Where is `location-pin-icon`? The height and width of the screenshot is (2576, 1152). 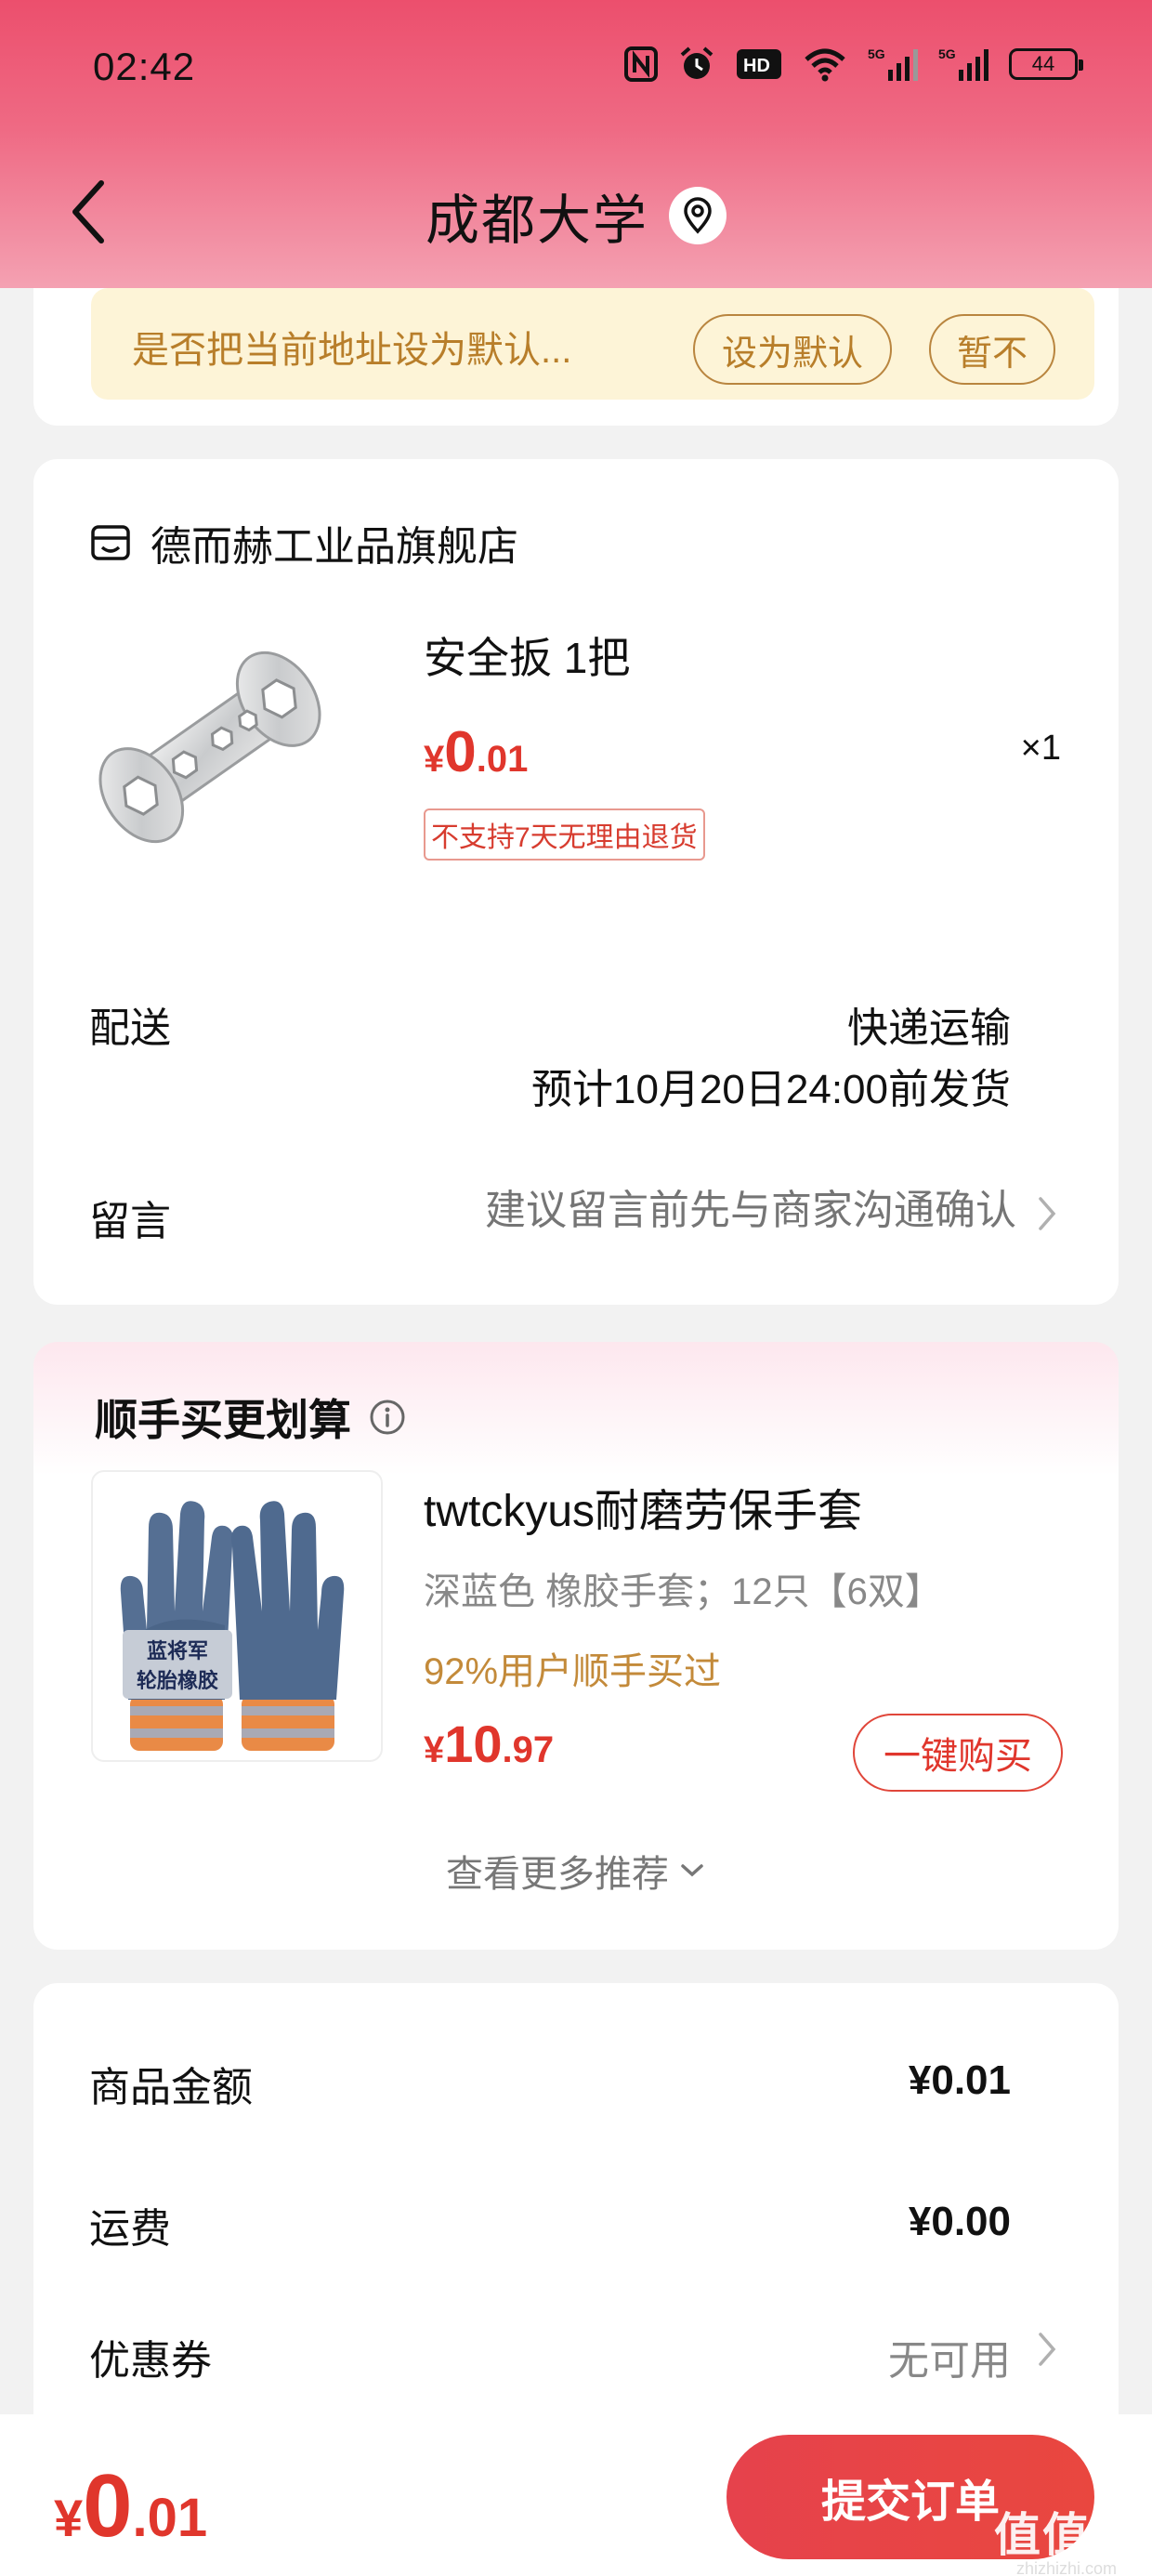
location-pin-icon is located at coordinates (698, 215).